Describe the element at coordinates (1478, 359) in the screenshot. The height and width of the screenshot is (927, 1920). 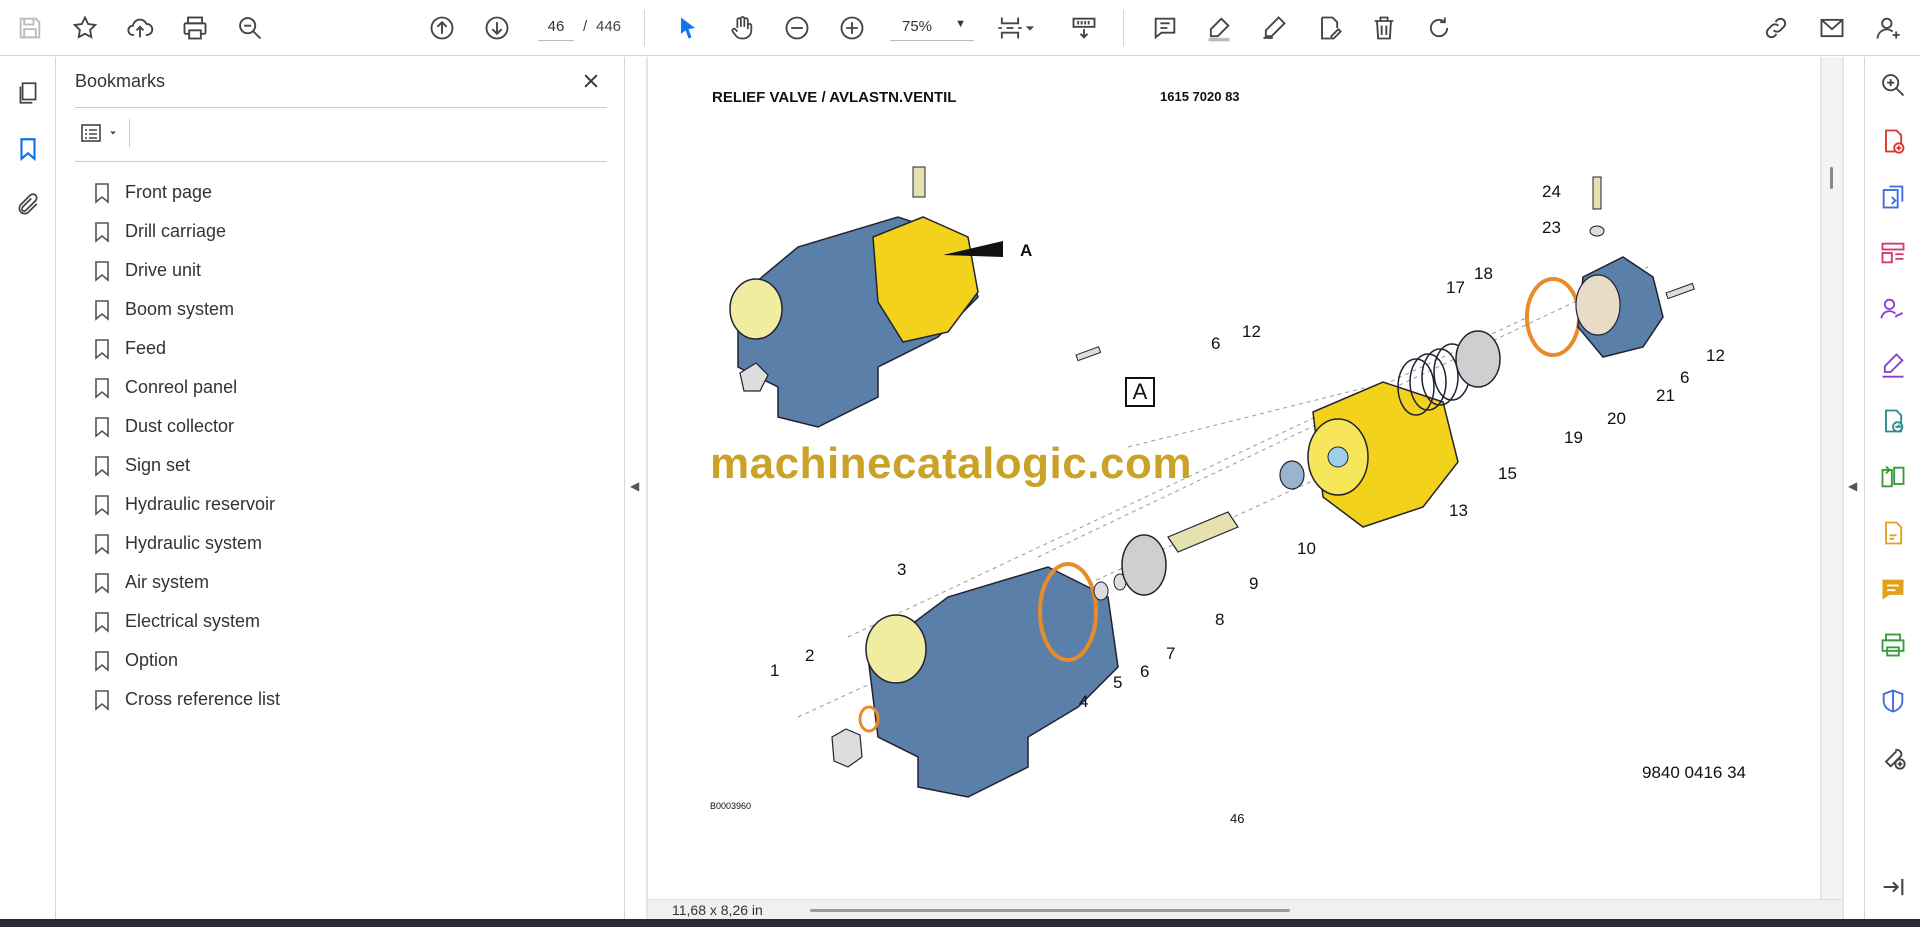
I see `spring-plate` at that location.